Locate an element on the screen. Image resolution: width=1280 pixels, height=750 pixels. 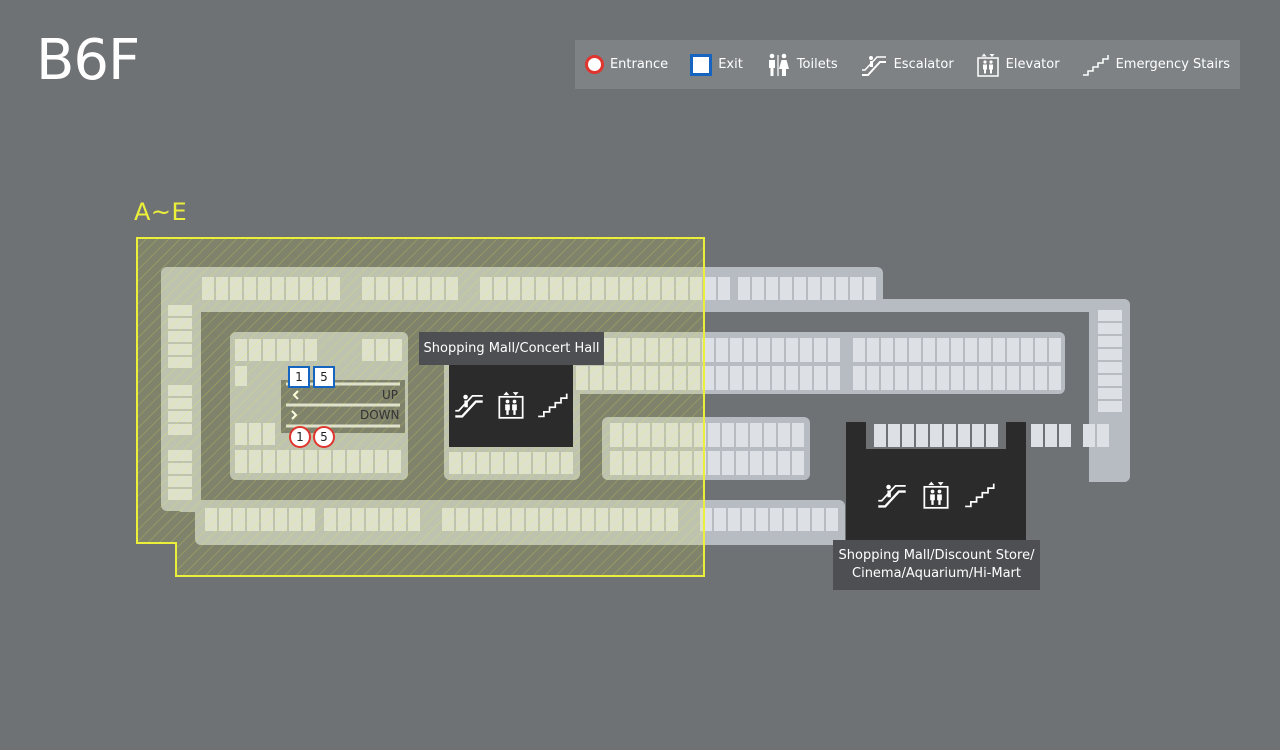
escalator-icon is located at coordinates (892, 496).